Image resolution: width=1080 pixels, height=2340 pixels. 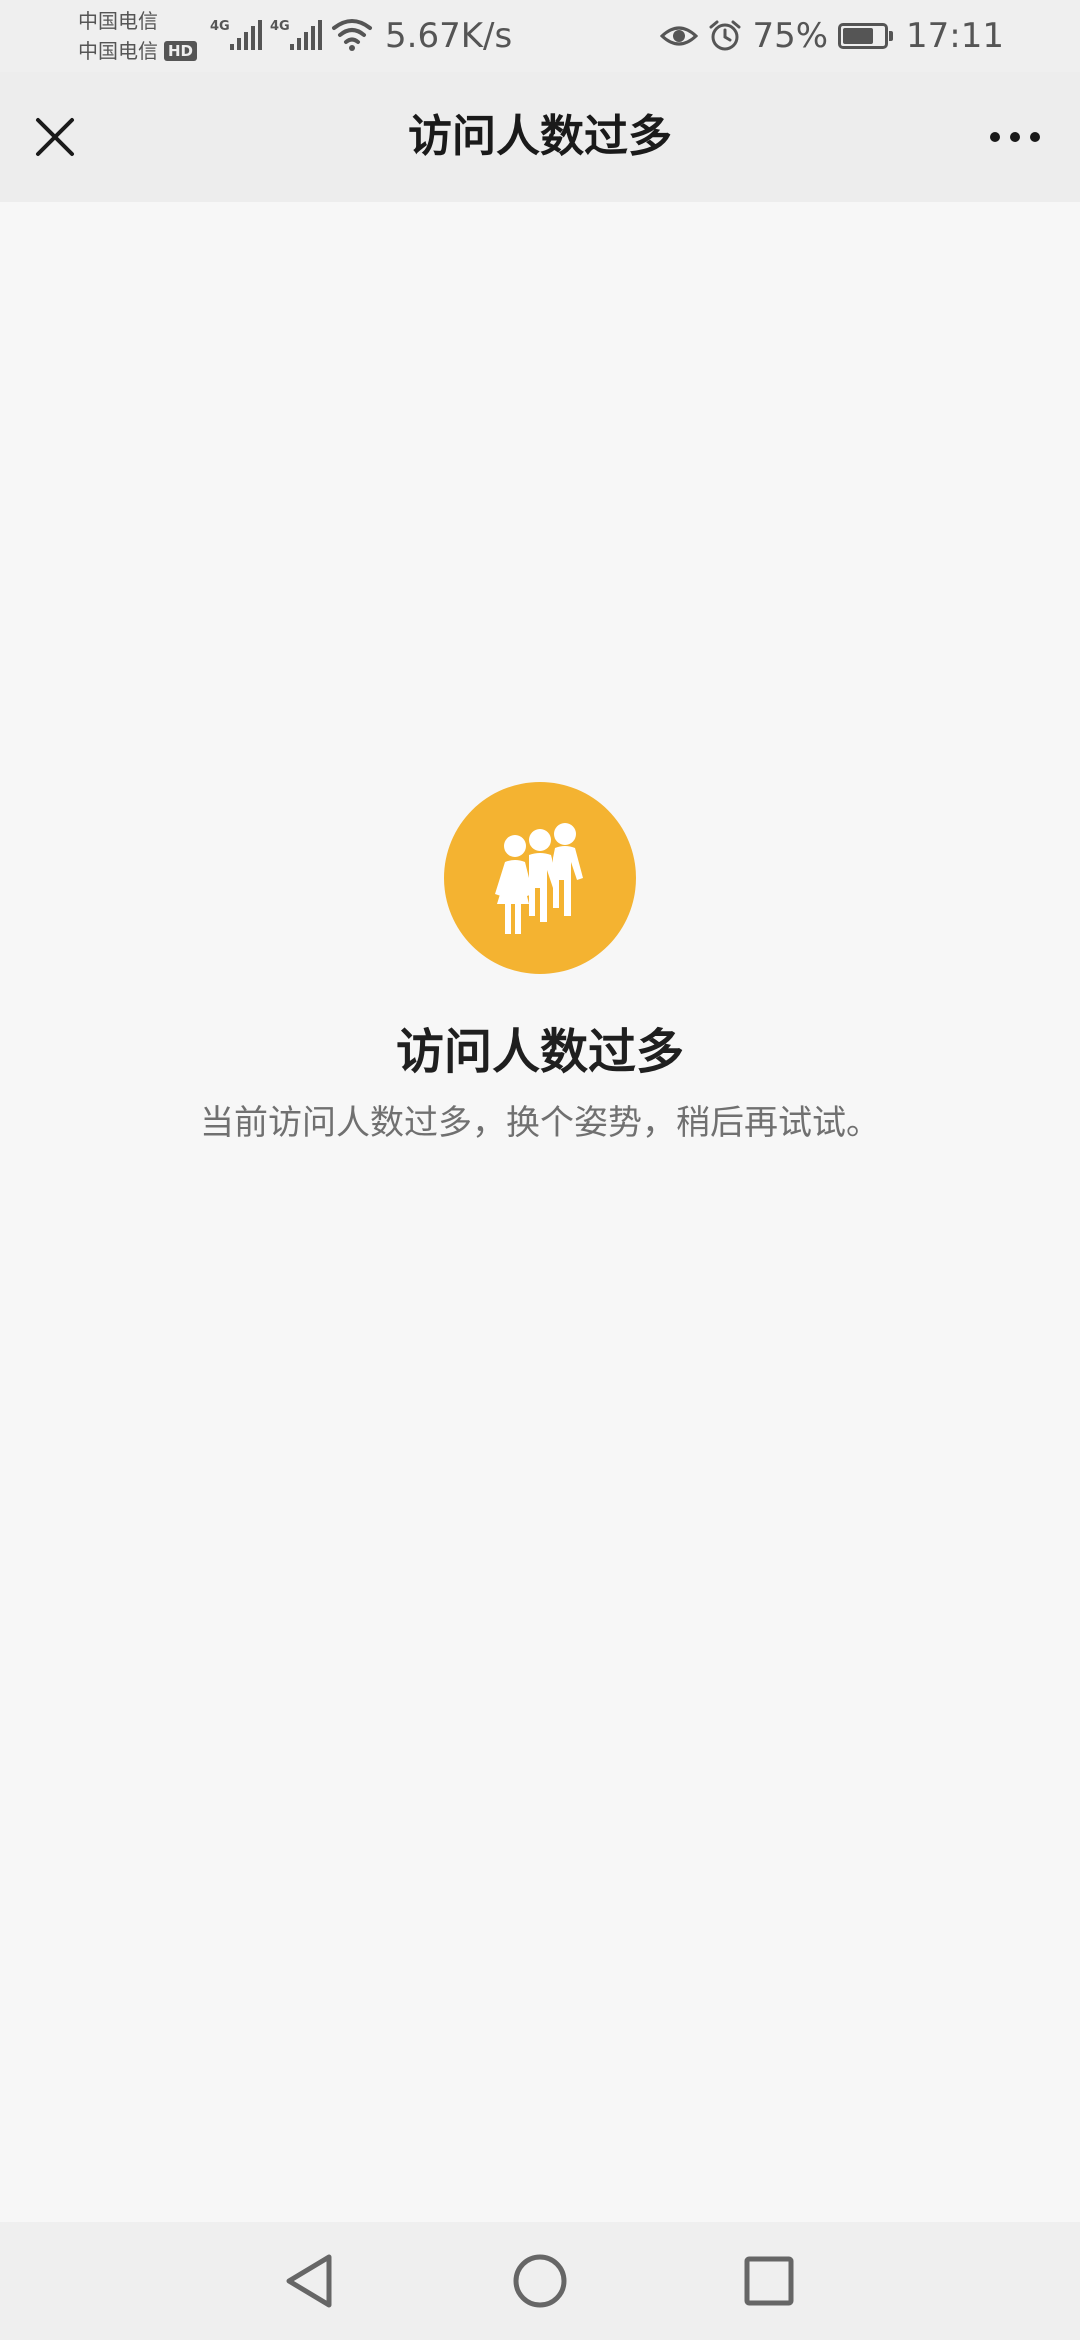 I want to click on alarm-icon, so click(x=725, y=35).